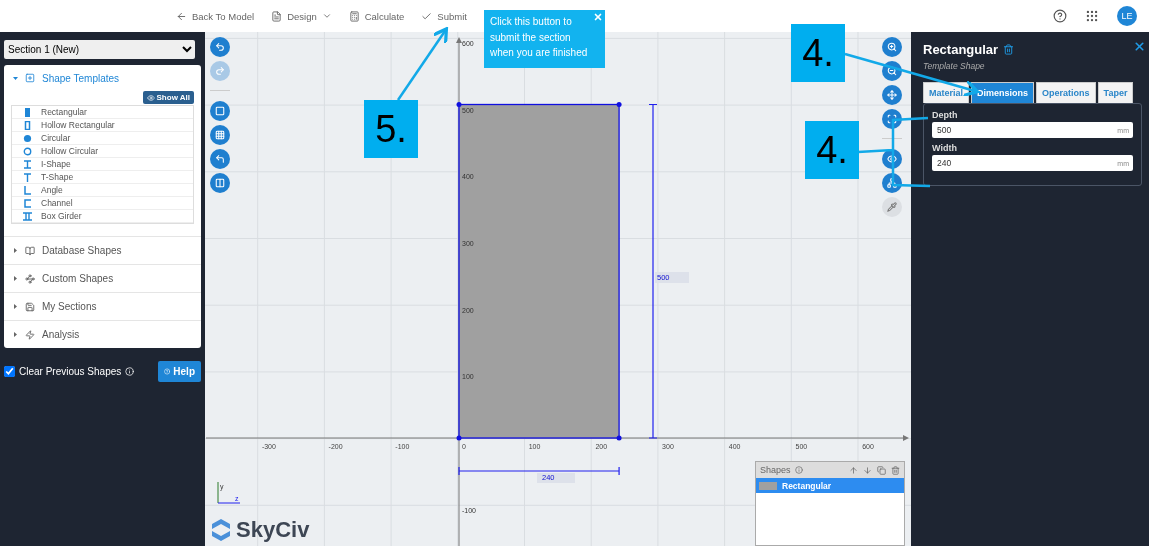  I want to click on section-select: Section 1 (New), so click(99, 49).